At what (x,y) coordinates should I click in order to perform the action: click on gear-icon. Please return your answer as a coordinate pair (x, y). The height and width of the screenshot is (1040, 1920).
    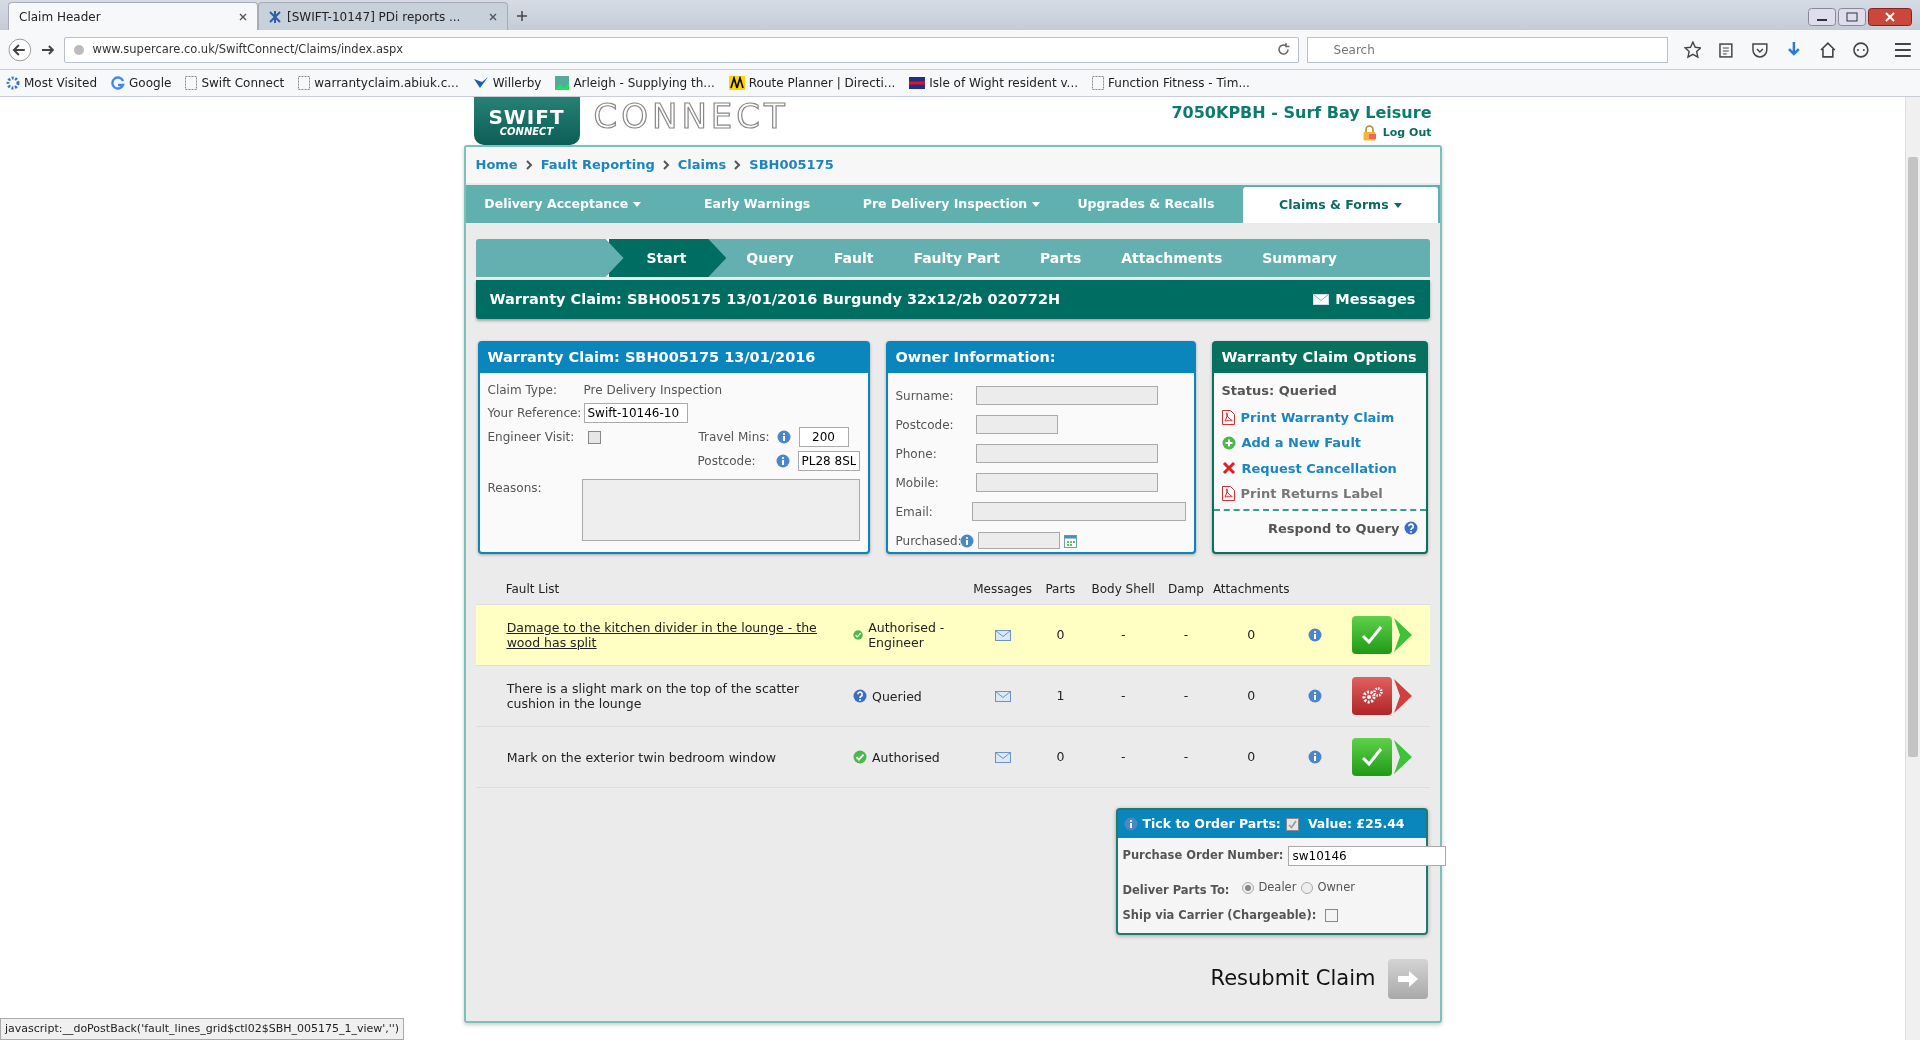
    Looking at the image, I should click on (13, 83).